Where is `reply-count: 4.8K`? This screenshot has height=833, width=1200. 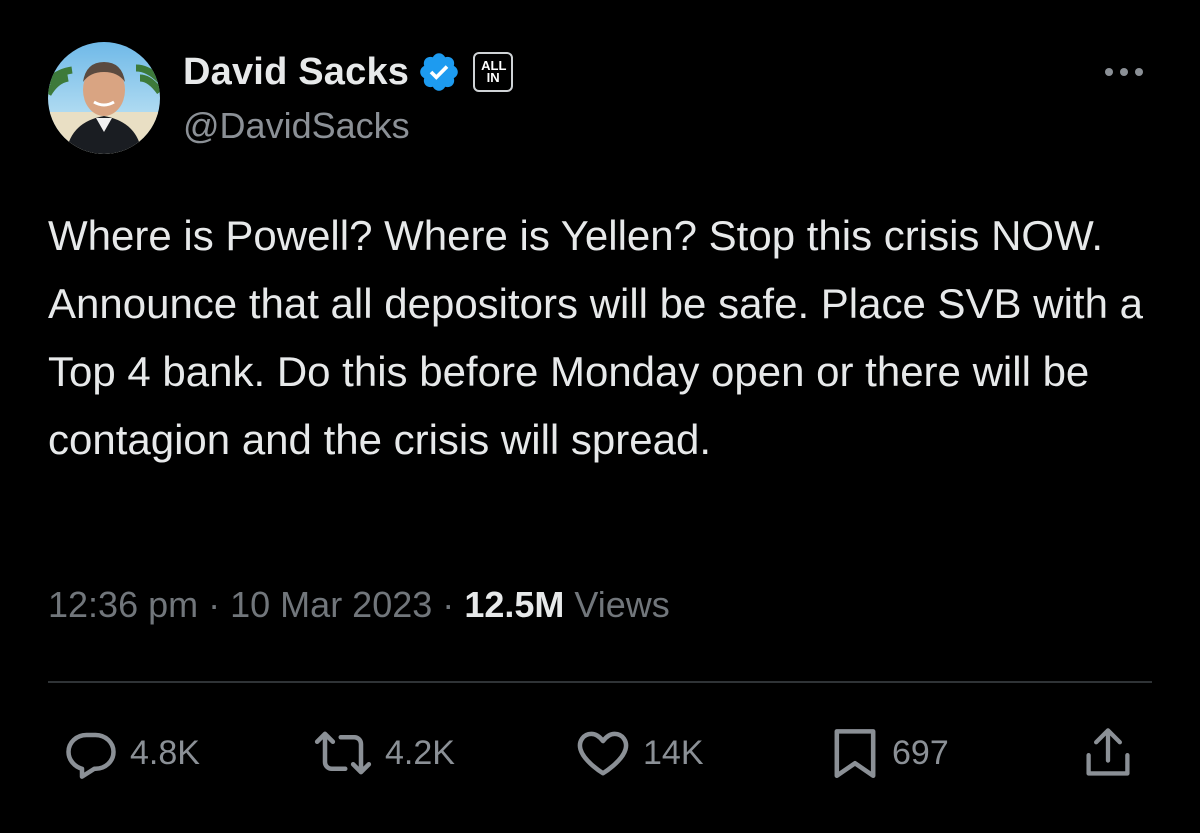
reply-count: 4.8K is located at coordinates (165, 752).